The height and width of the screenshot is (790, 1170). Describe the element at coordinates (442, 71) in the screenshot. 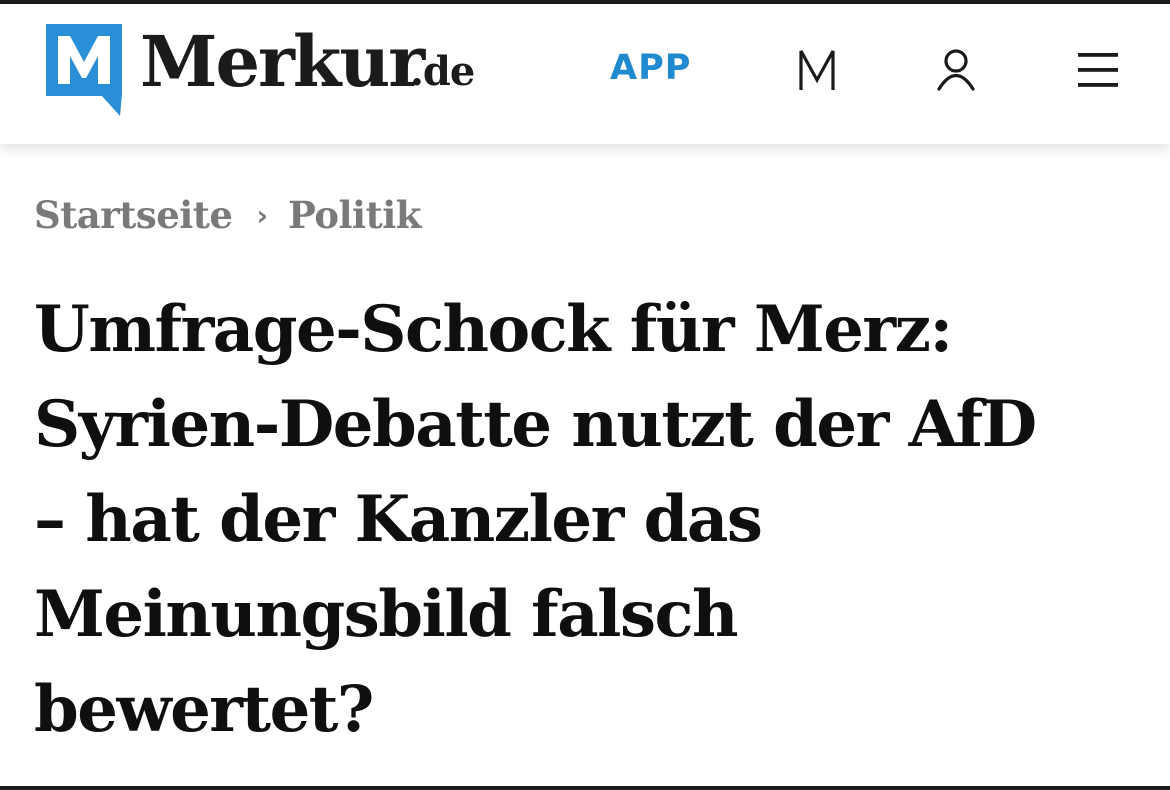

I see `logo-domain: .de` at that location.